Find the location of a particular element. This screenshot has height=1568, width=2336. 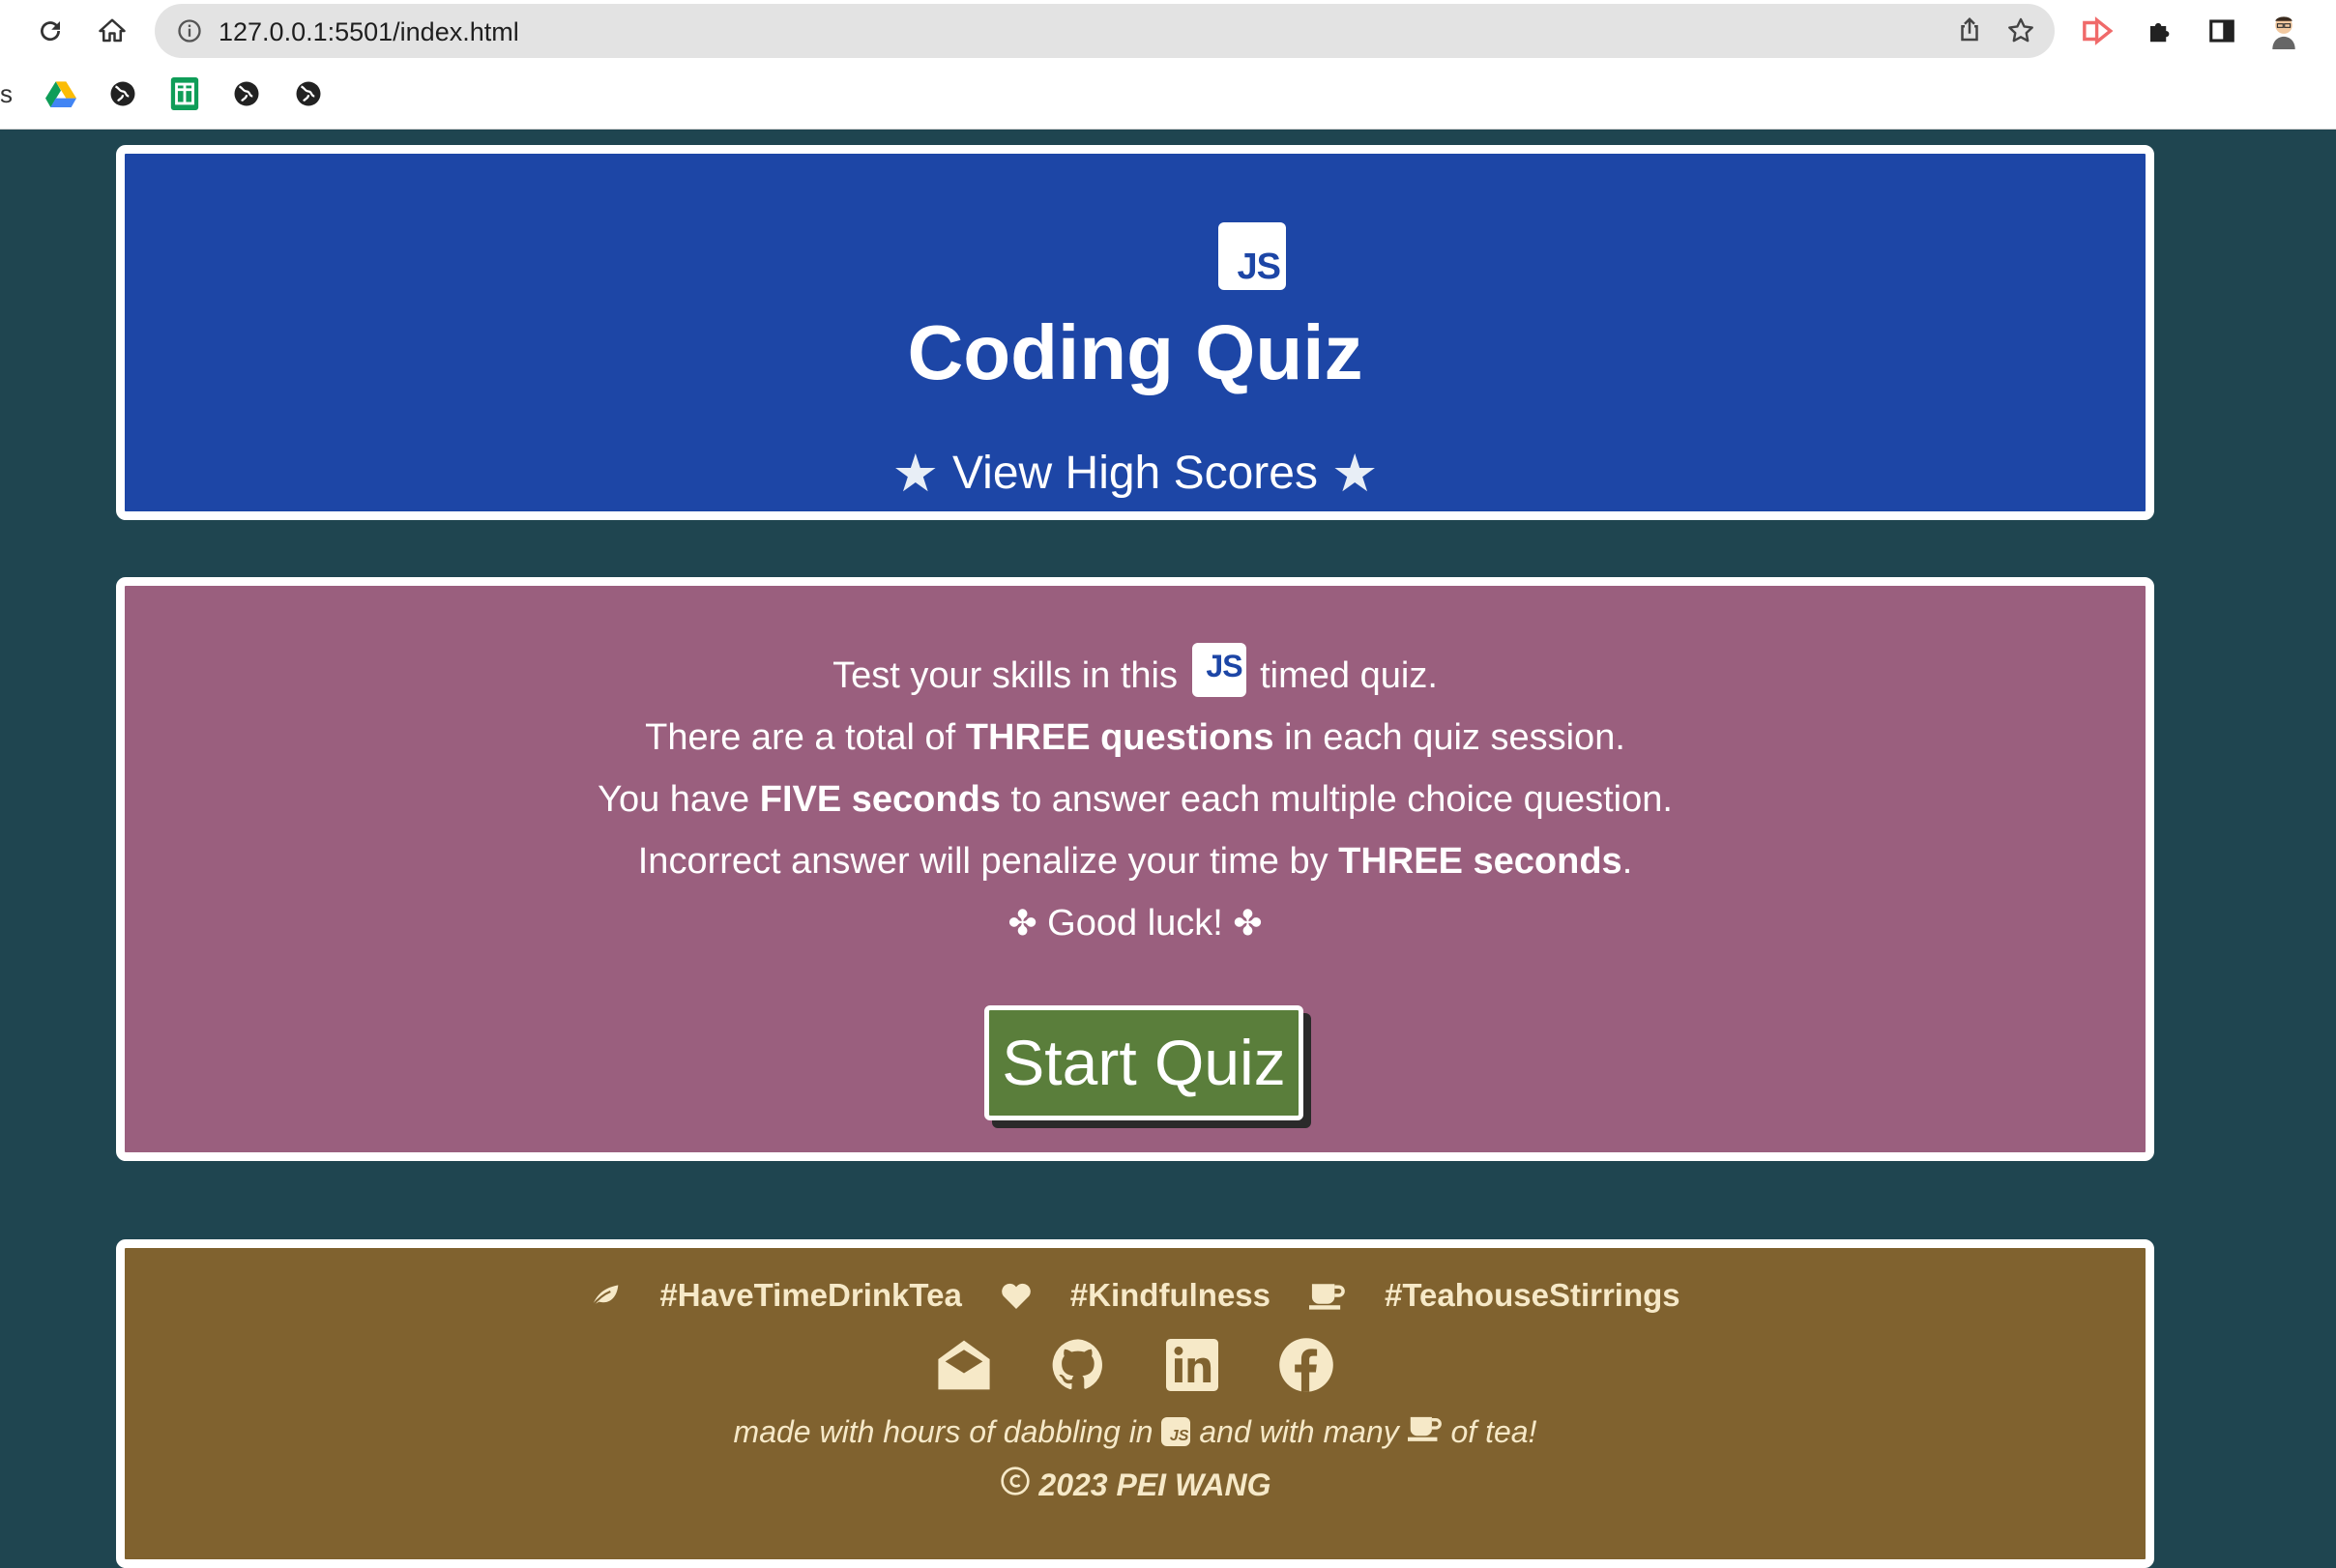

footer-text: made with hours of dabbling in is located at coordinates (943, 1431).